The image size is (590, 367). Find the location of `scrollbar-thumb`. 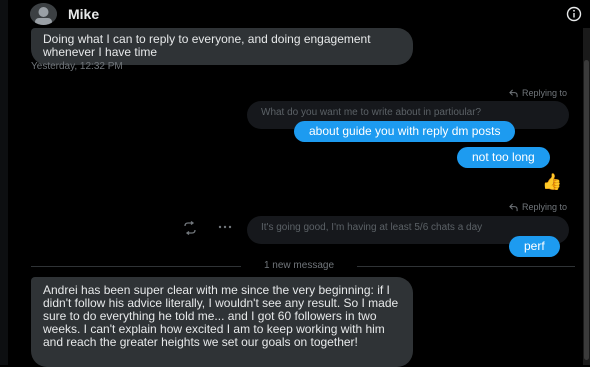

scrollbar-thumb is located at coordinates (586, 210).